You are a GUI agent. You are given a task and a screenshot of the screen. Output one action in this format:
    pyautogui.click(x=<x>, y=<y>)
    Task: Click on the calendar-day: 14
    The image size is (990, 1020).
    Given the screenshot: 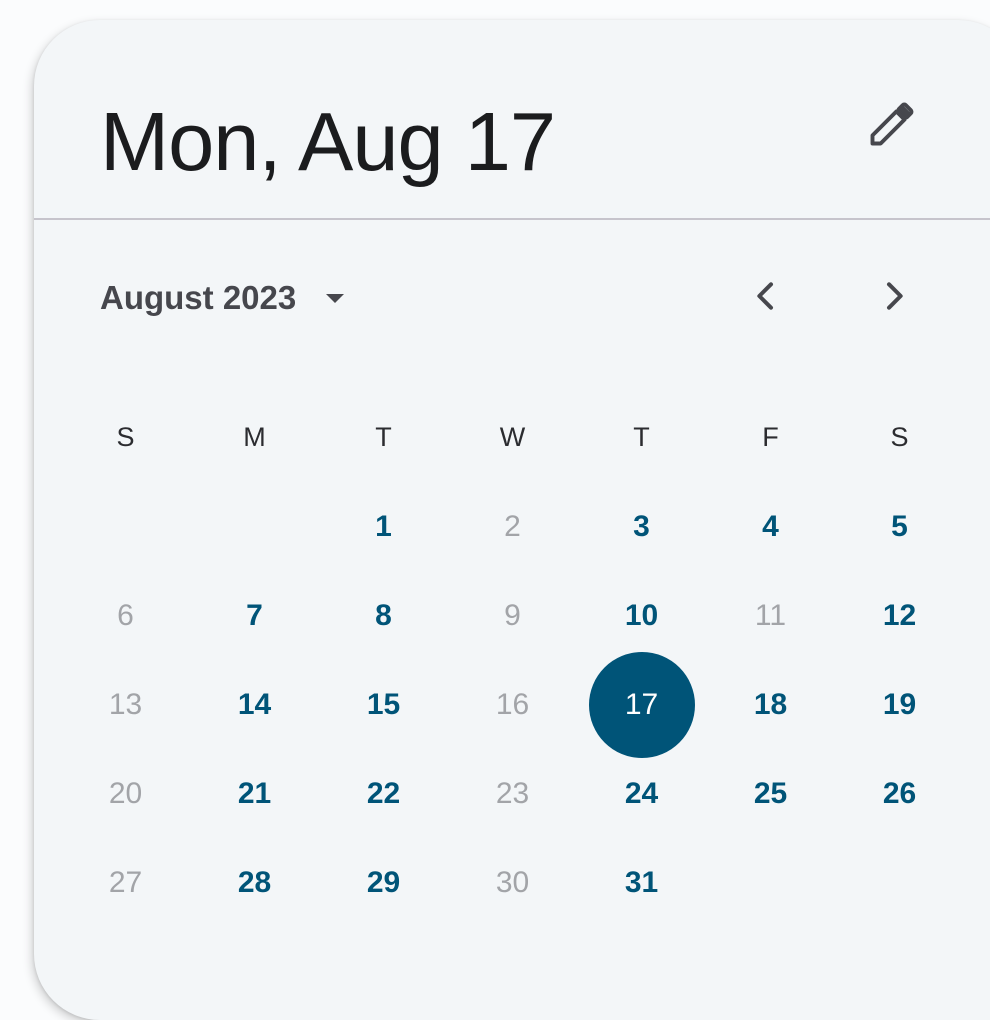 What is the action you would take?
    pyautogui.click(x=254, y=704)
    